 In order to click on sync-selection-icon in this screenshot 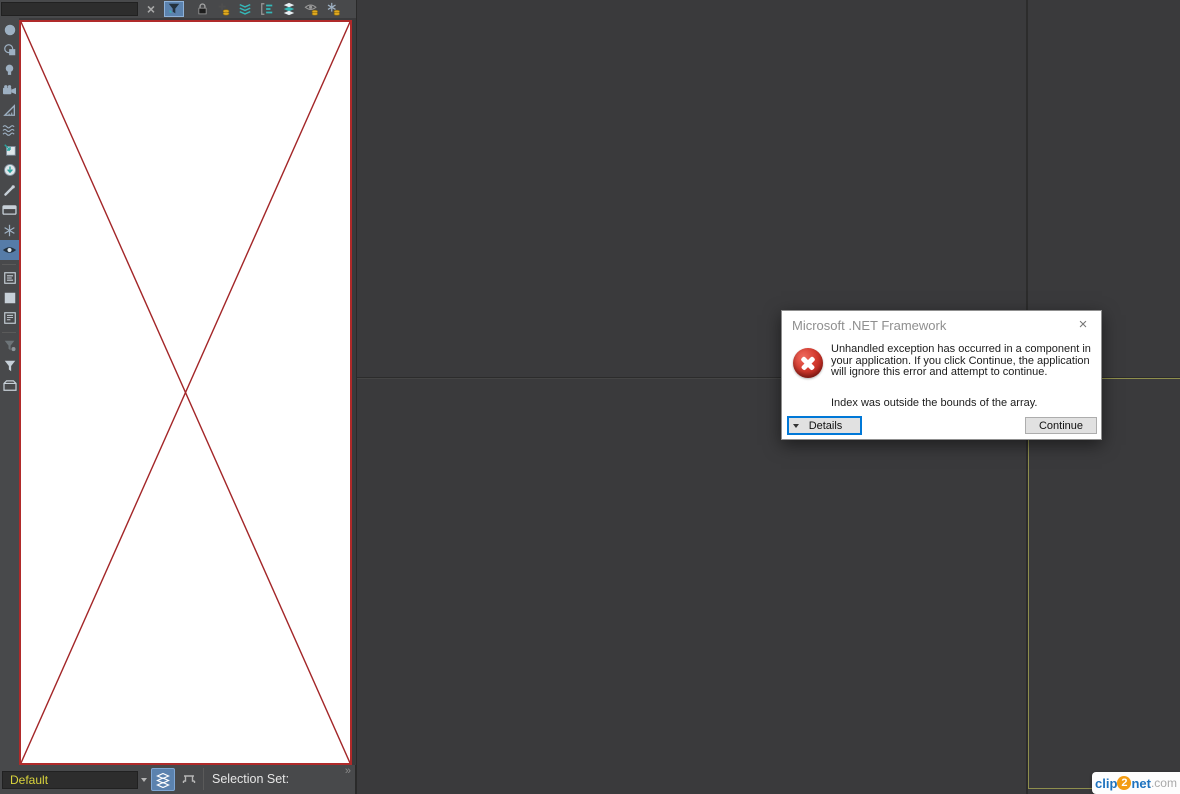, I will do `click(267, 9)`.